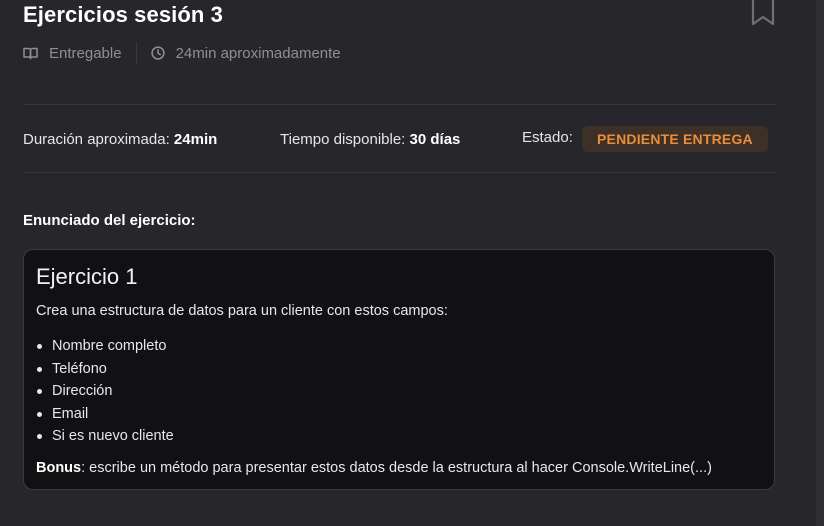 The height and width of the screenshot is (526, 824). What do you see at coordinates (763, 14) in the screenshot?
I see `bookmark-icon` at bounding box center [763, 14].